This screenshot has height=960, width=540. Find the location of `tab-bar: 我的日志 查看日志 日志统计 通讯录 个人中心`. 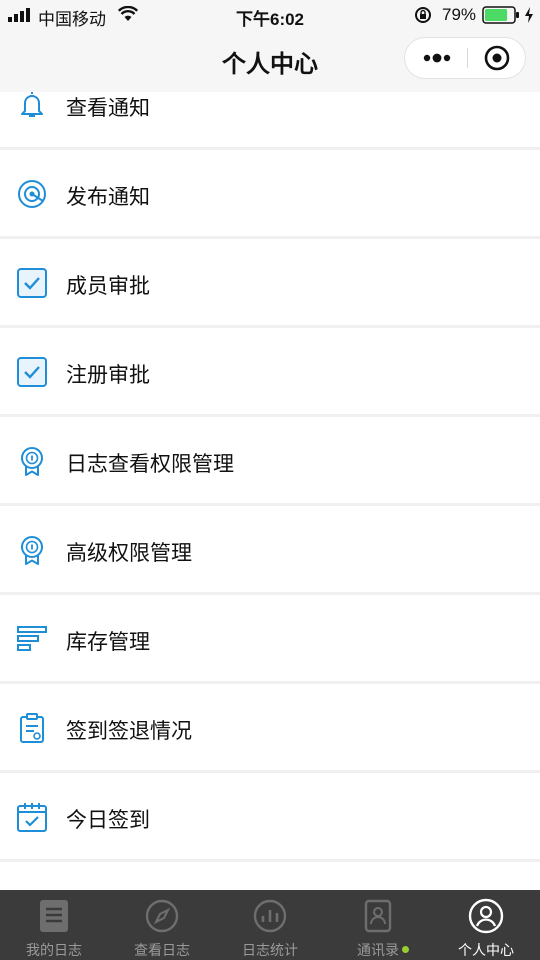

tab-bar: 我的日志 查看日志 日志统计 通讯录 个人中心 is located at coordinates (270, 925).